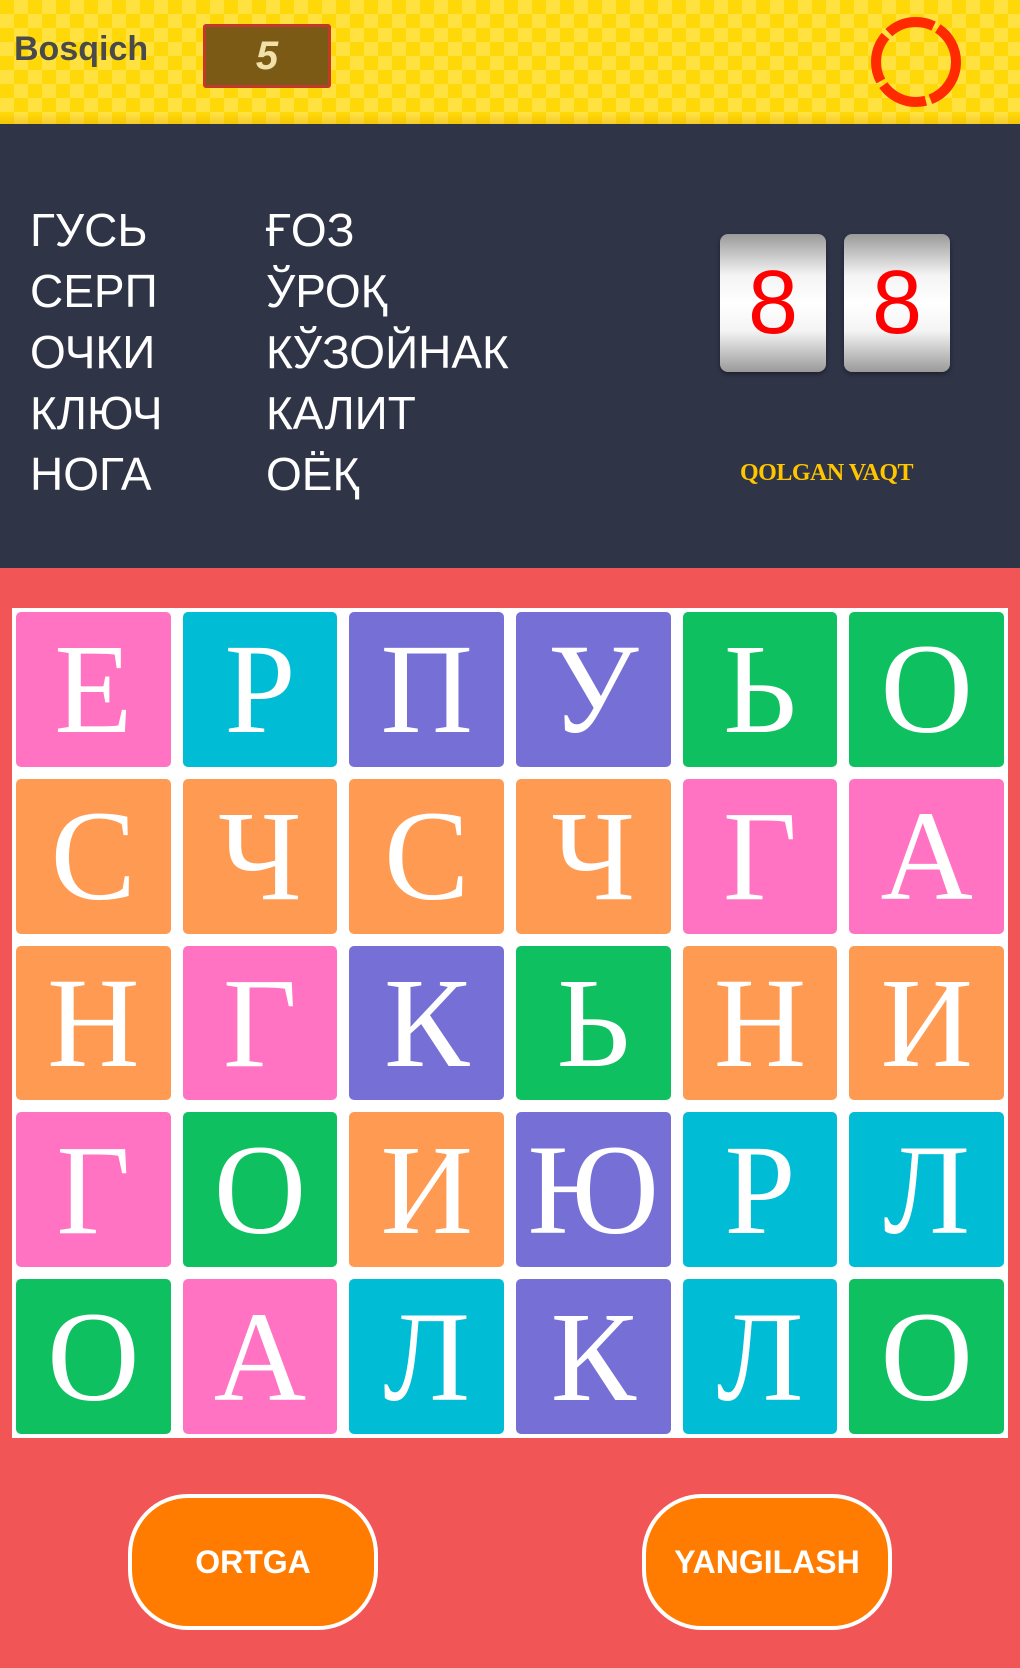  Describe the element at coordinates (96, 413) in the screenshot. I see `word-item: КЛЮЧ` at that location.